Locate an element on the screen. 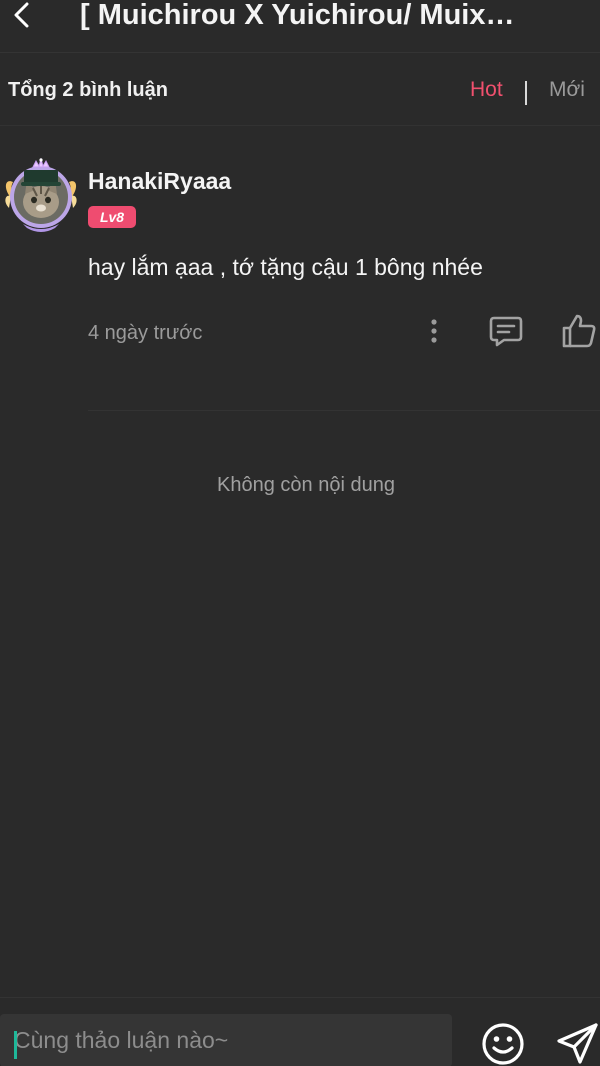  end-of-content-label: Không còn nội dung is located at coordinates (306, 485).